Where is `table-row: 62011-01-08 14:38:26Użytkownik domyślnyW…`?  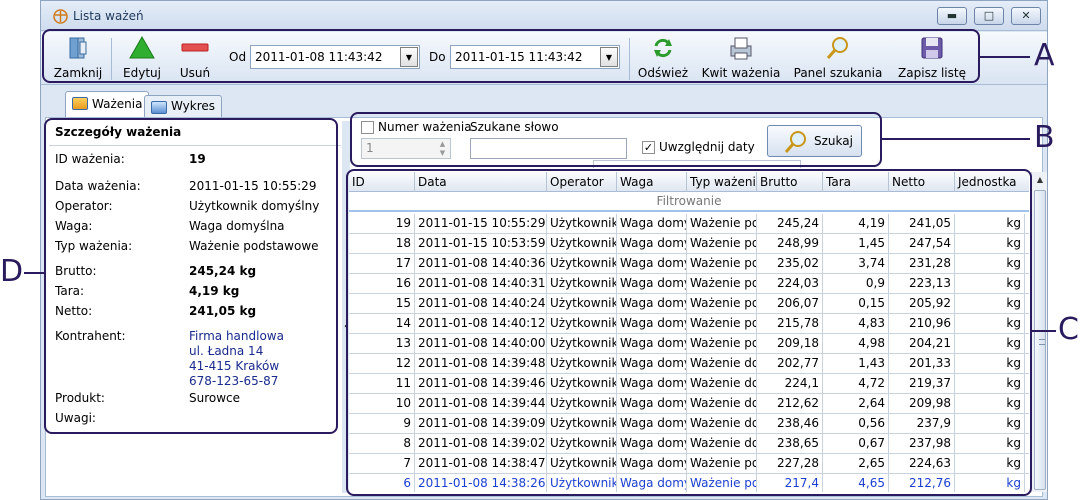 table-row: 62011-01-08 14:38:26Użytkownik domyślnyW… is located at coordinates (689, 483).